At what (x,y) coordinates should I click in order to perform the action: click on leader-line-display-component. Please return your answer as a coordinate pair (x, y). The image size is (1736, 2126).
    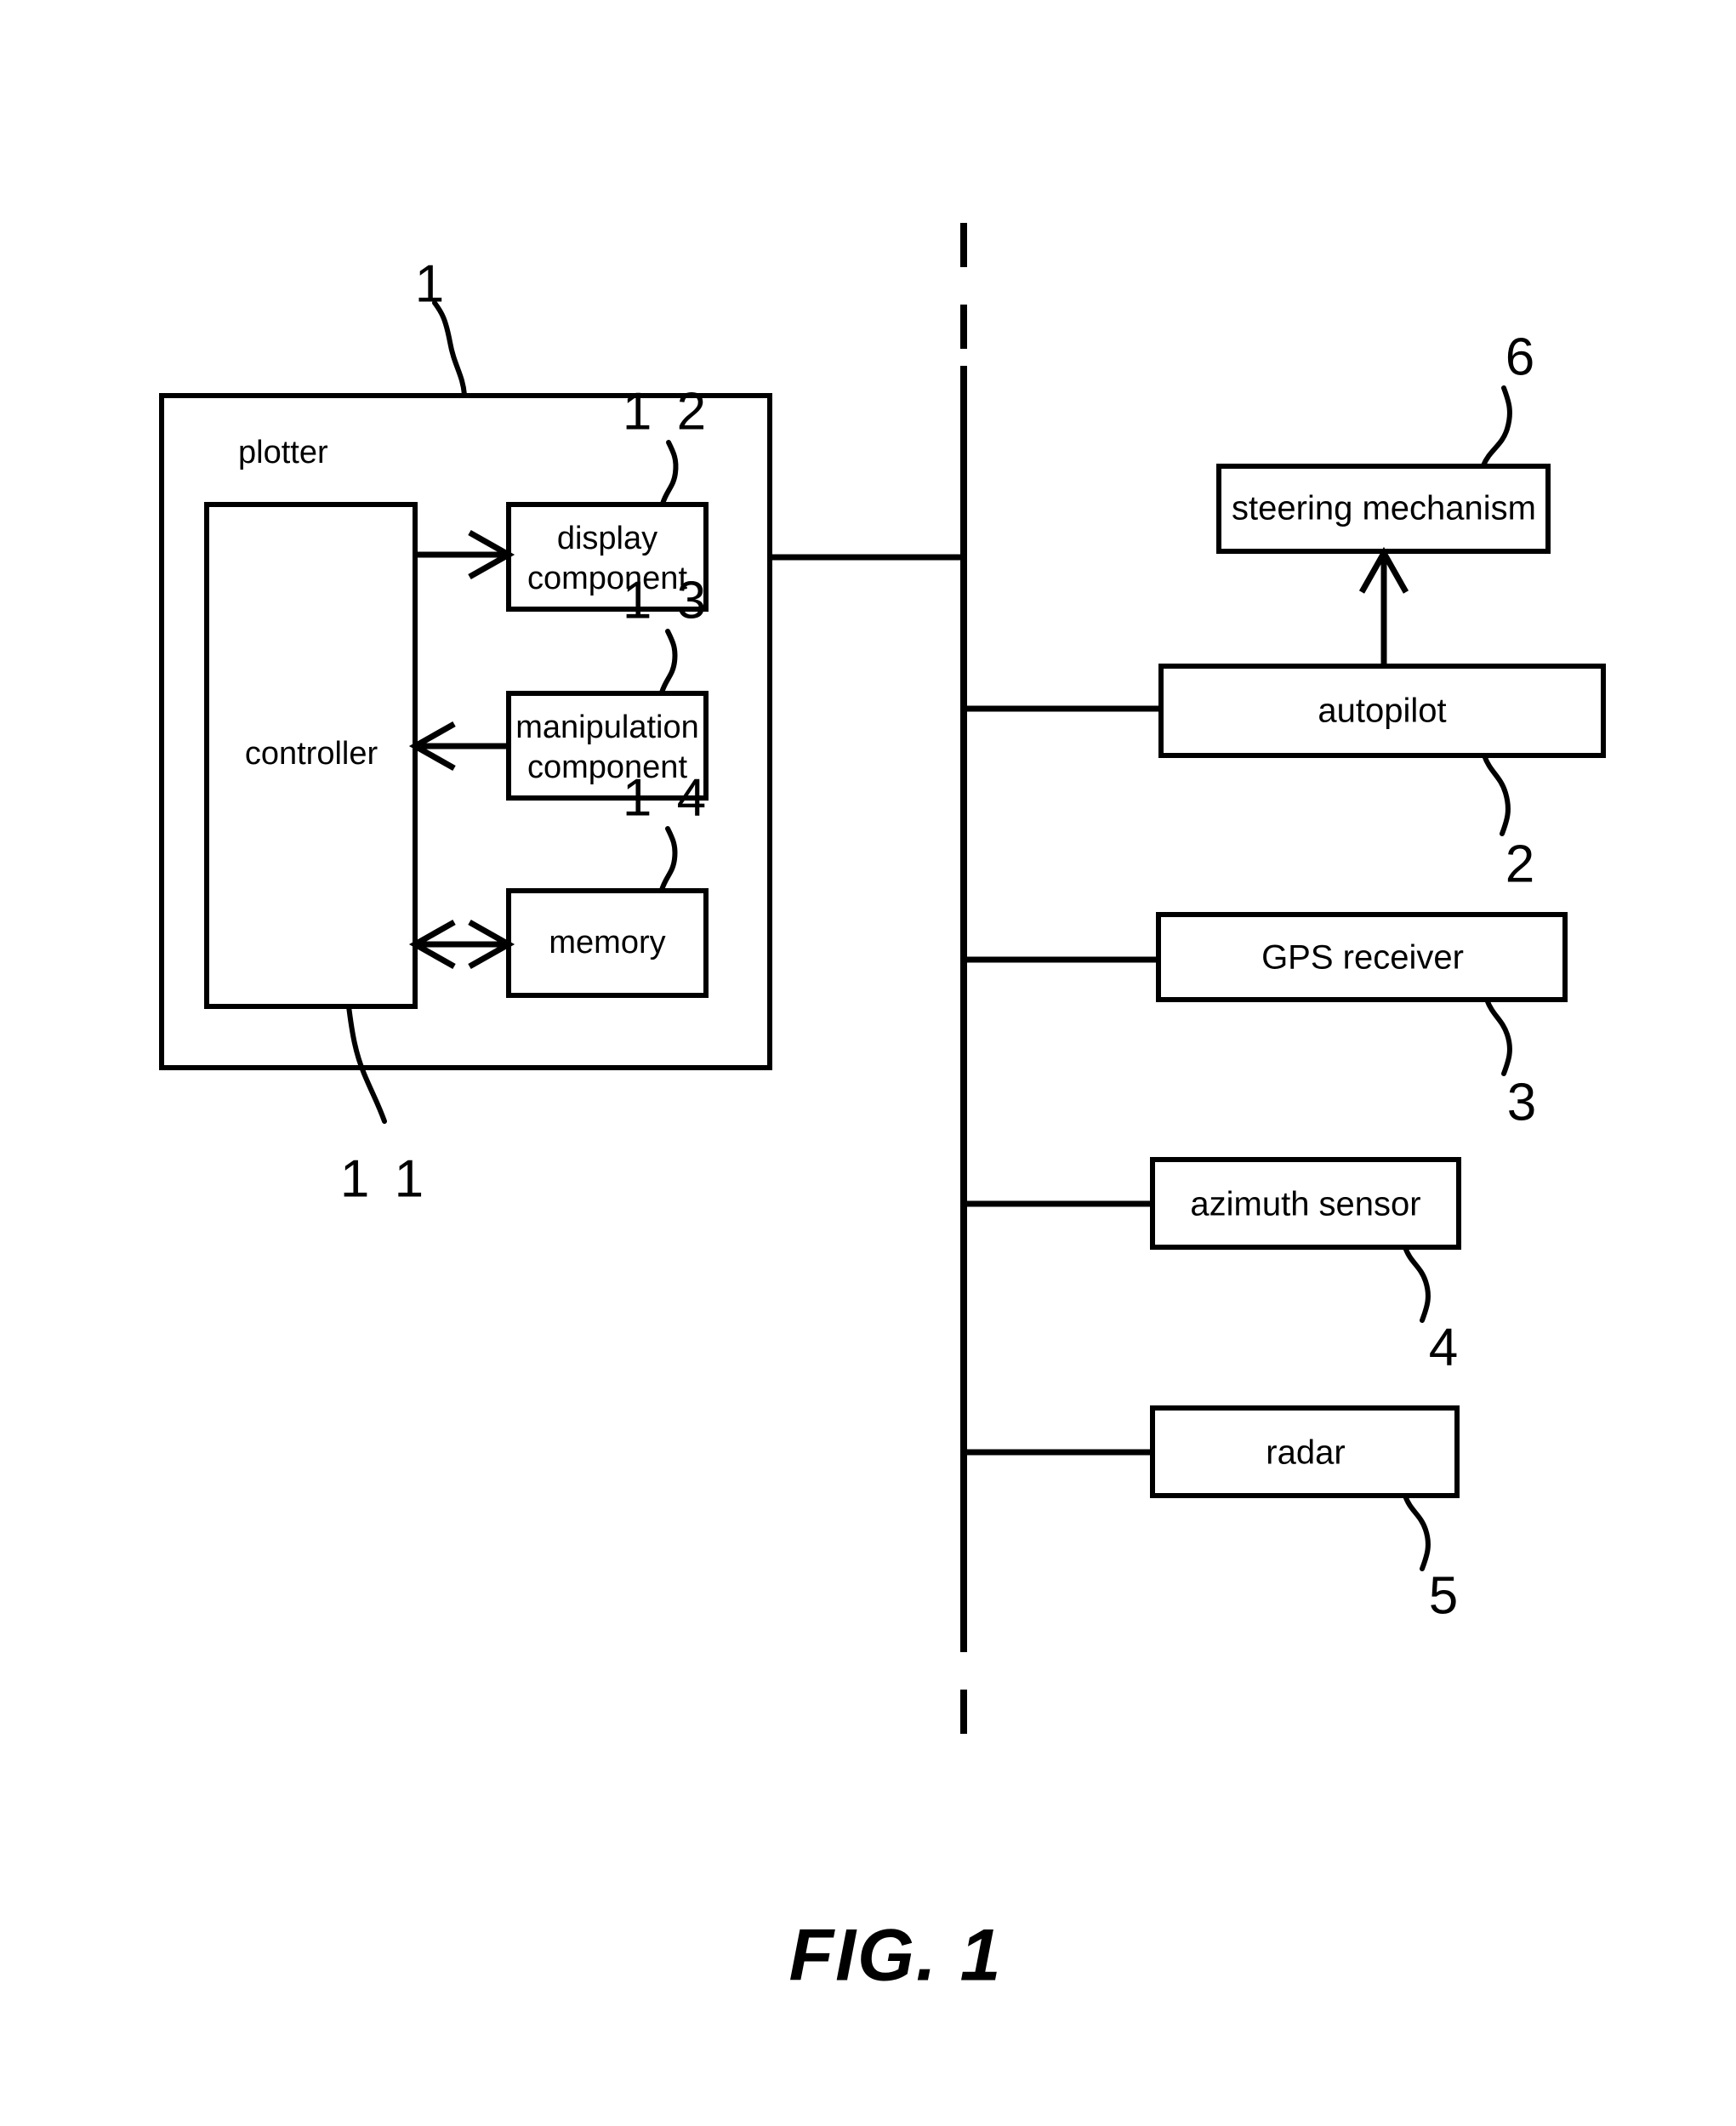
    Looking at the image, I should click on (669, 473).